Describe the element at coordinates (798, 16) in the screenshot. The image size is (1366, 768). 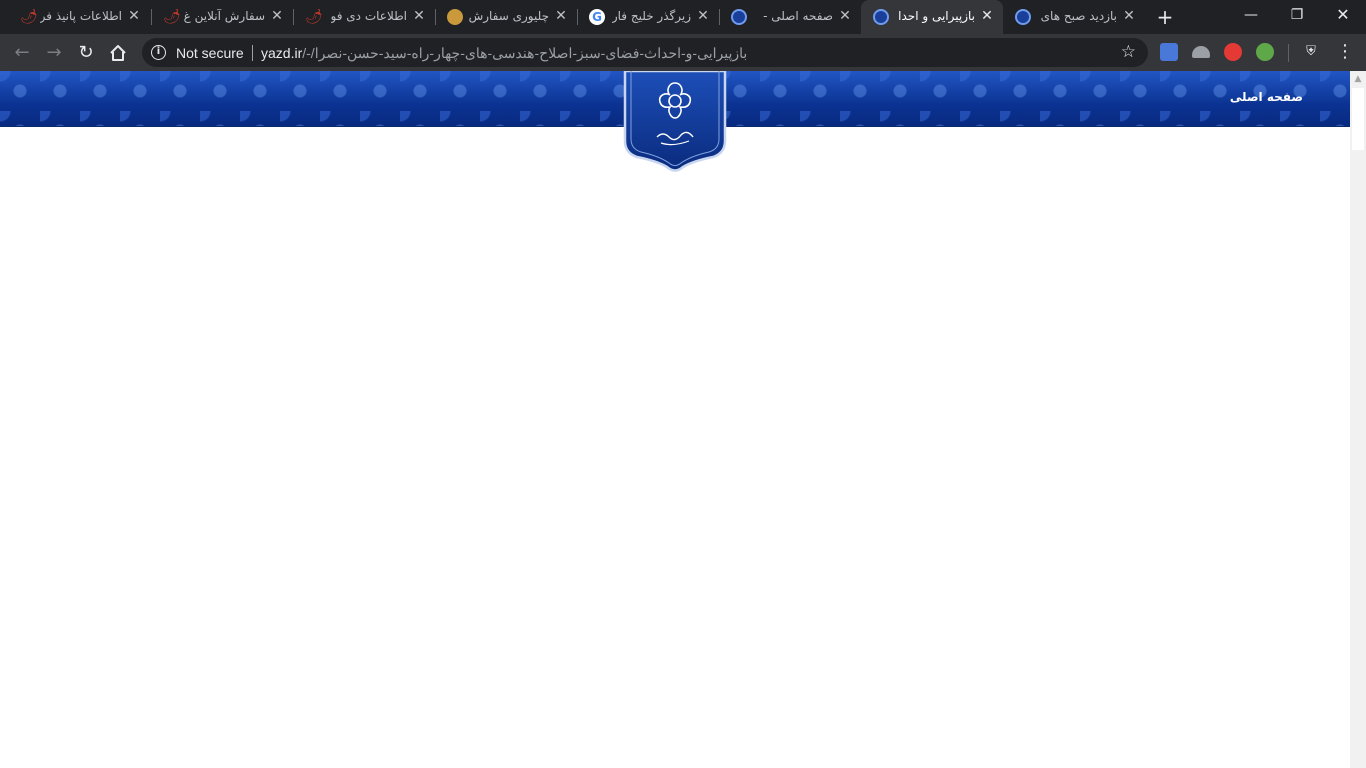
I see `tab-title: صفحه اصلی -` at that location.